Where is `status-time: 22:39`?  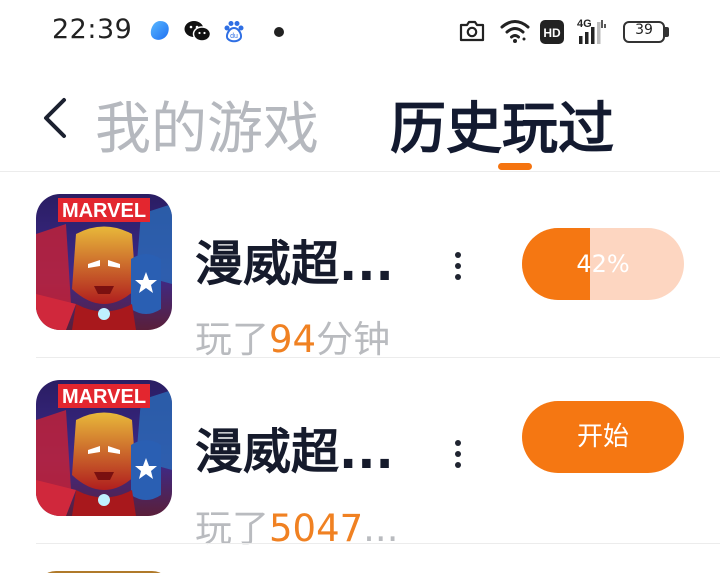
status-time: 22:39 is located at coordinates (92, 29).